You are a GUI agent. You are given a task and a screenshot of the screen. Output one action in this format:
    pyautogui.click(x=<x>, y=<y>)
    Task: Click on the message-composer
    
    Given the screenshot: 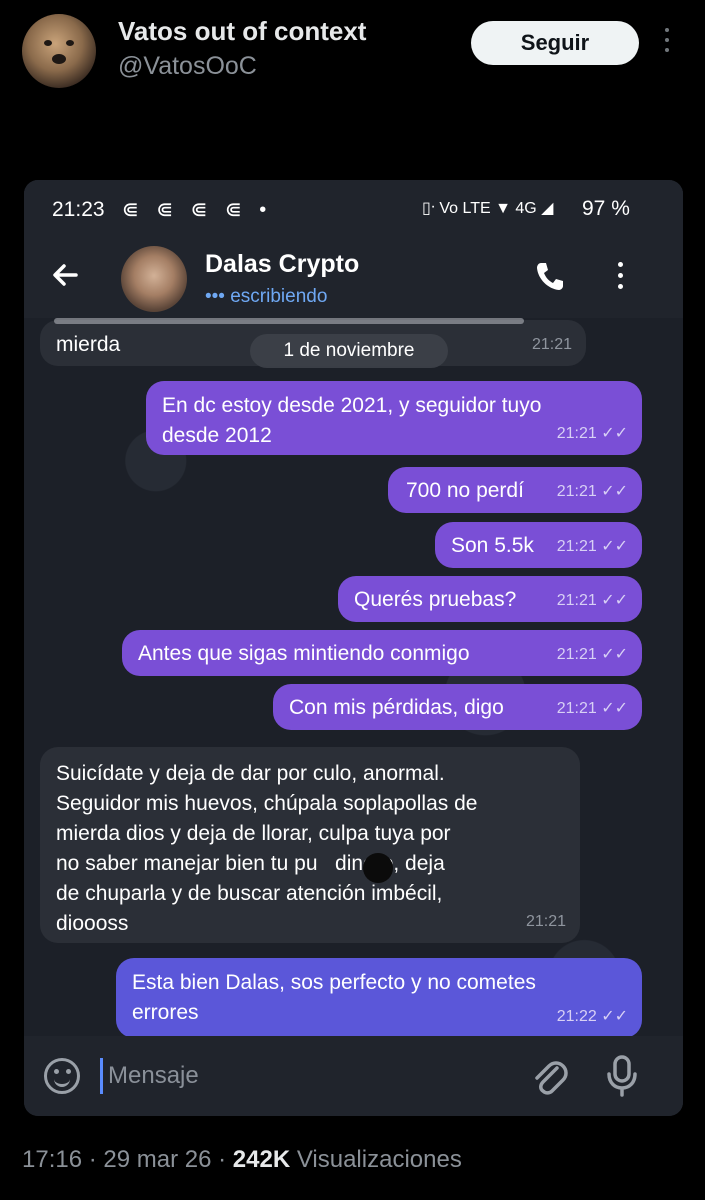 What is the action you would take?
    pyautogui.click(x=353, y=1076)
    